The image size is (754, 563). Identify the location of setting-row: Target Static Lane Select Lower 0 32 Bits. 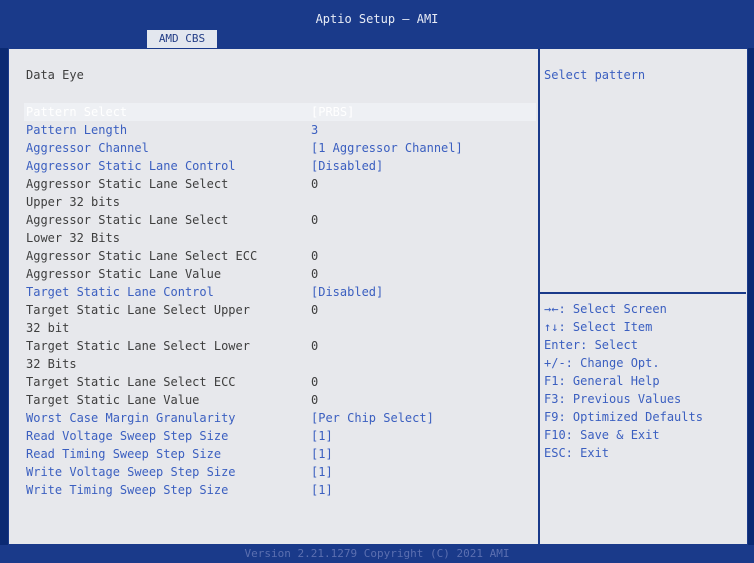
(276, 354).